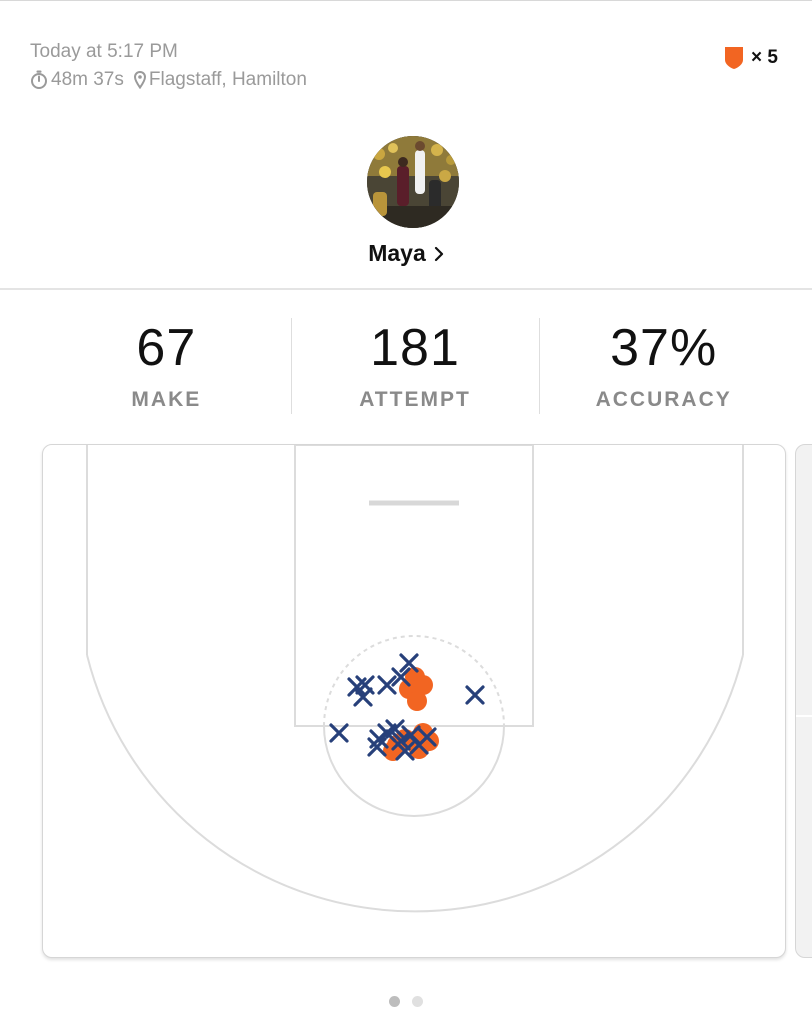 The height and width of the screenshot is (1024, 812). Describe the element at coordinates (415, 399) in the screenshot. I see `stat-label: ATTEMPT` at that location.